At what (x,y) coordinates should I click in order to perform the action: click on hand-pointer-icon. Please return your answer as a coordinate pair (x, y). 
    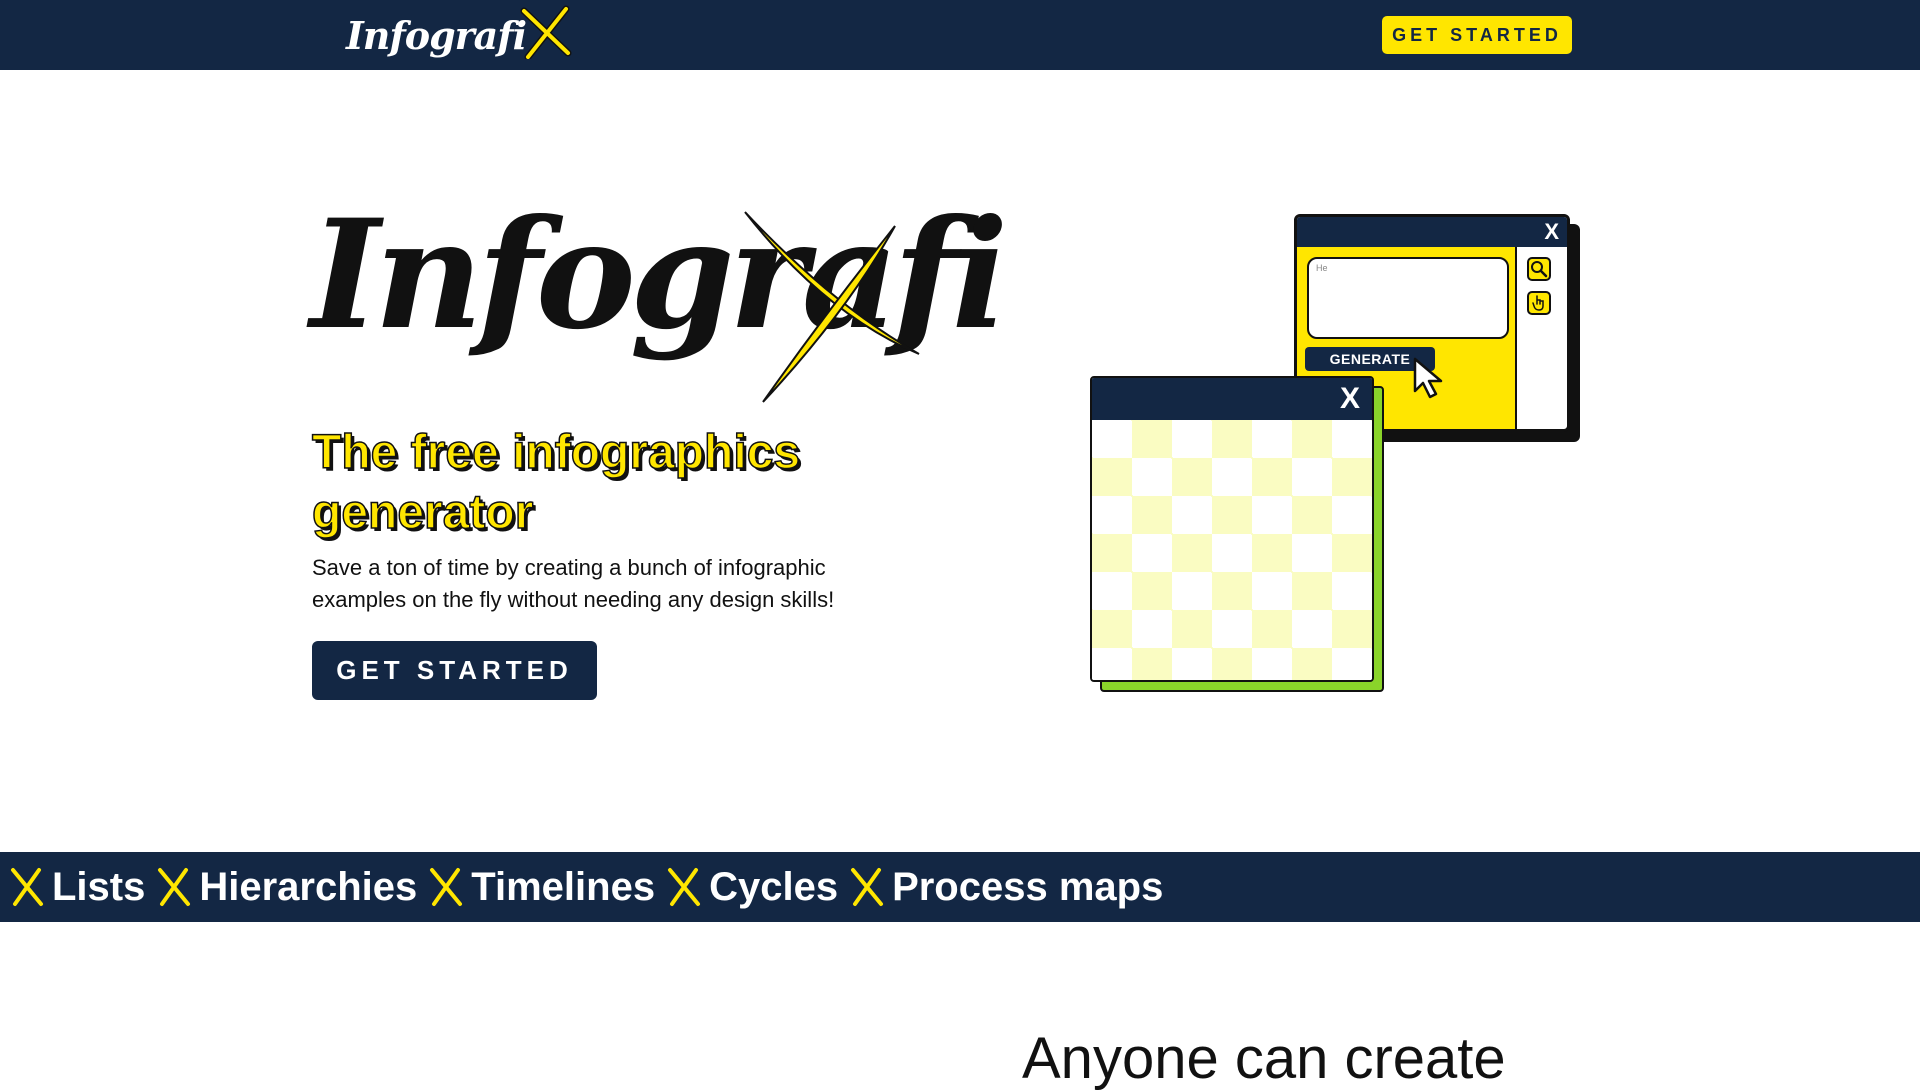
    Looking at the image, I should click on (1539, 303).